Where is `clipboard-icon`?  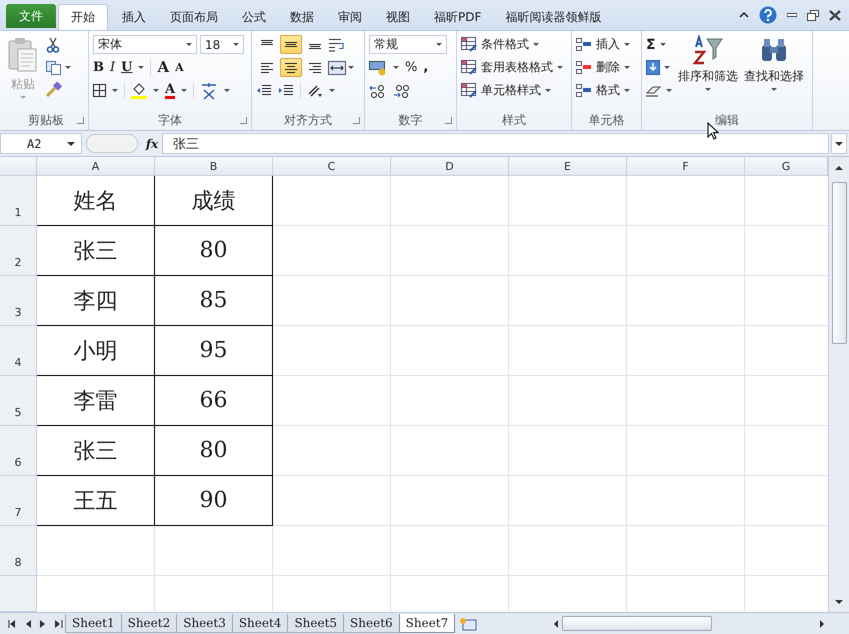 clipboard-icon is located at coordinates (23, 55).